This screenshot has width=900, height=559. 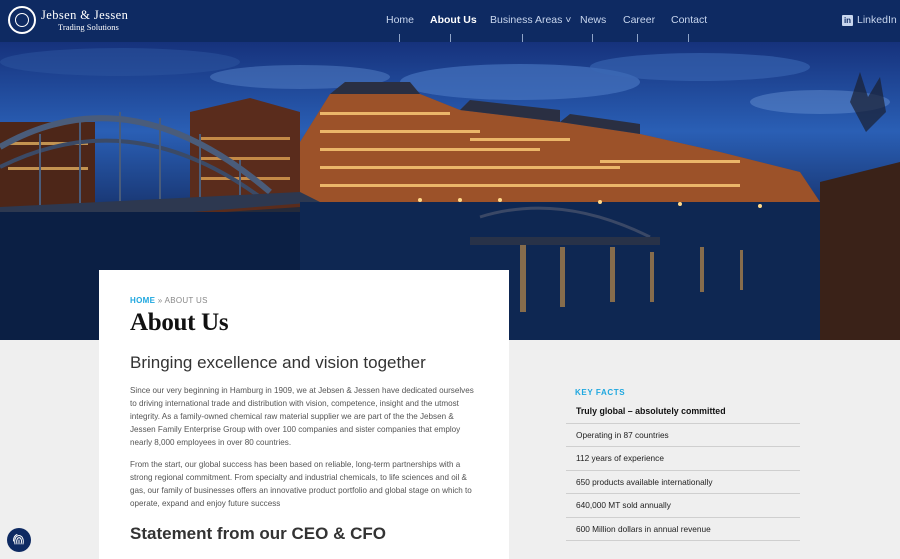 I want to click on brand-logo: Jebsen & Jessen Trading Solutions, so click(x=68, y=20).